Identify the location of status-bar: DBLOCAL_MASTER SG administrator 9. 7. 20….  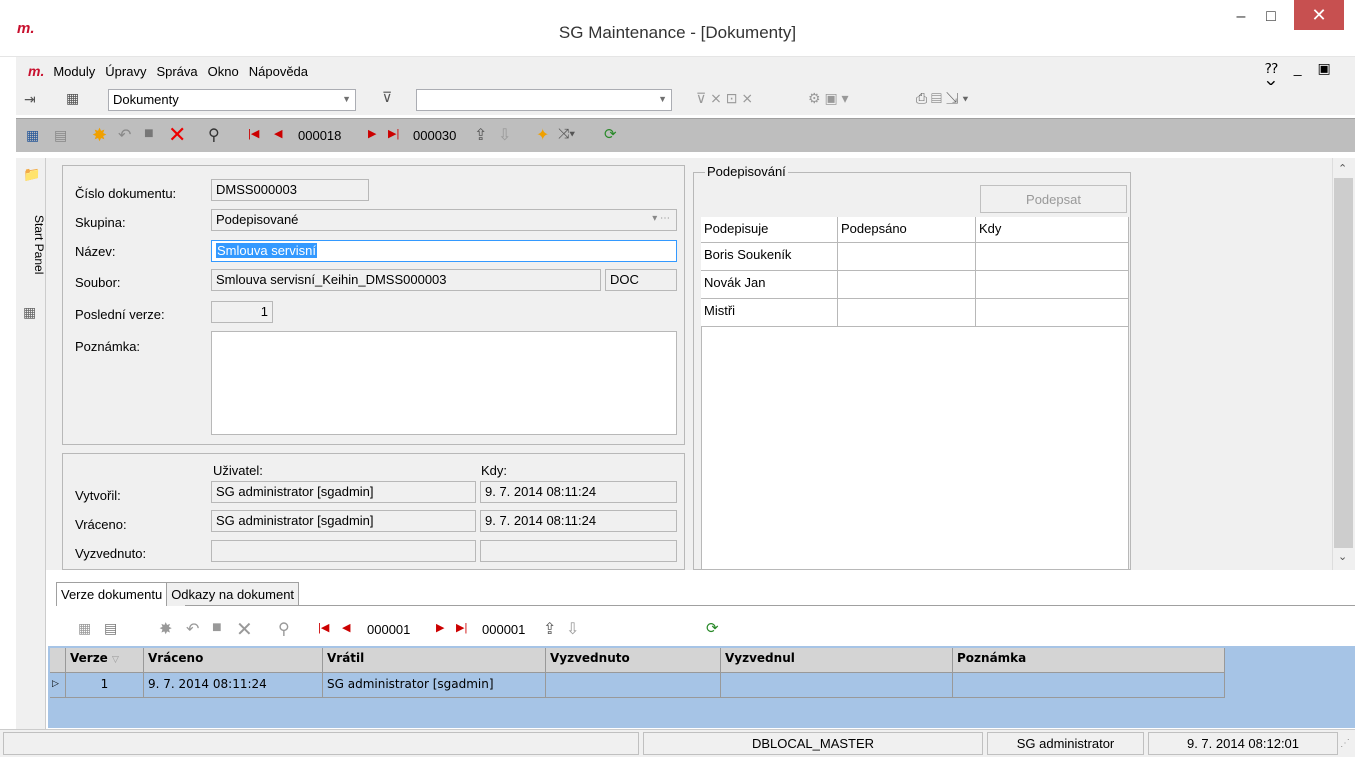
(677, 743).